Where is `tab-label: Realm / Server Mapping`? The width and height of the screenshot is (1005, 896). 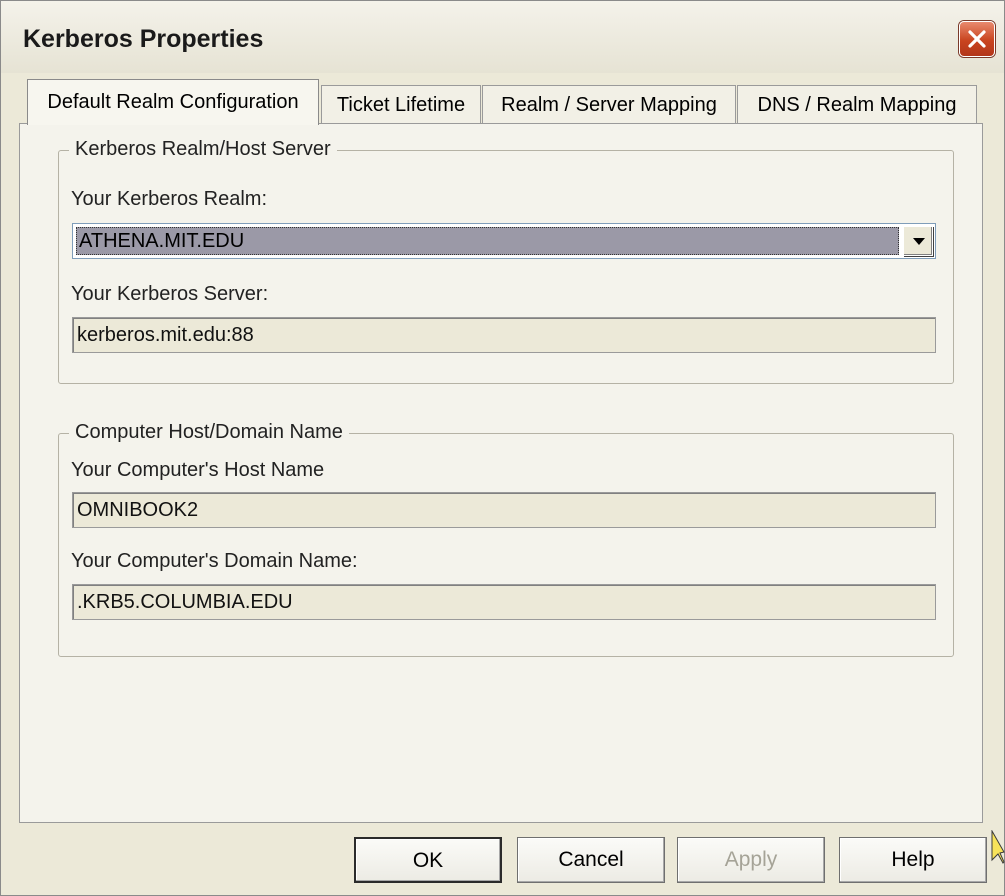 tab-label: Realm / Server Mapping is located at coordinates (609, 105).